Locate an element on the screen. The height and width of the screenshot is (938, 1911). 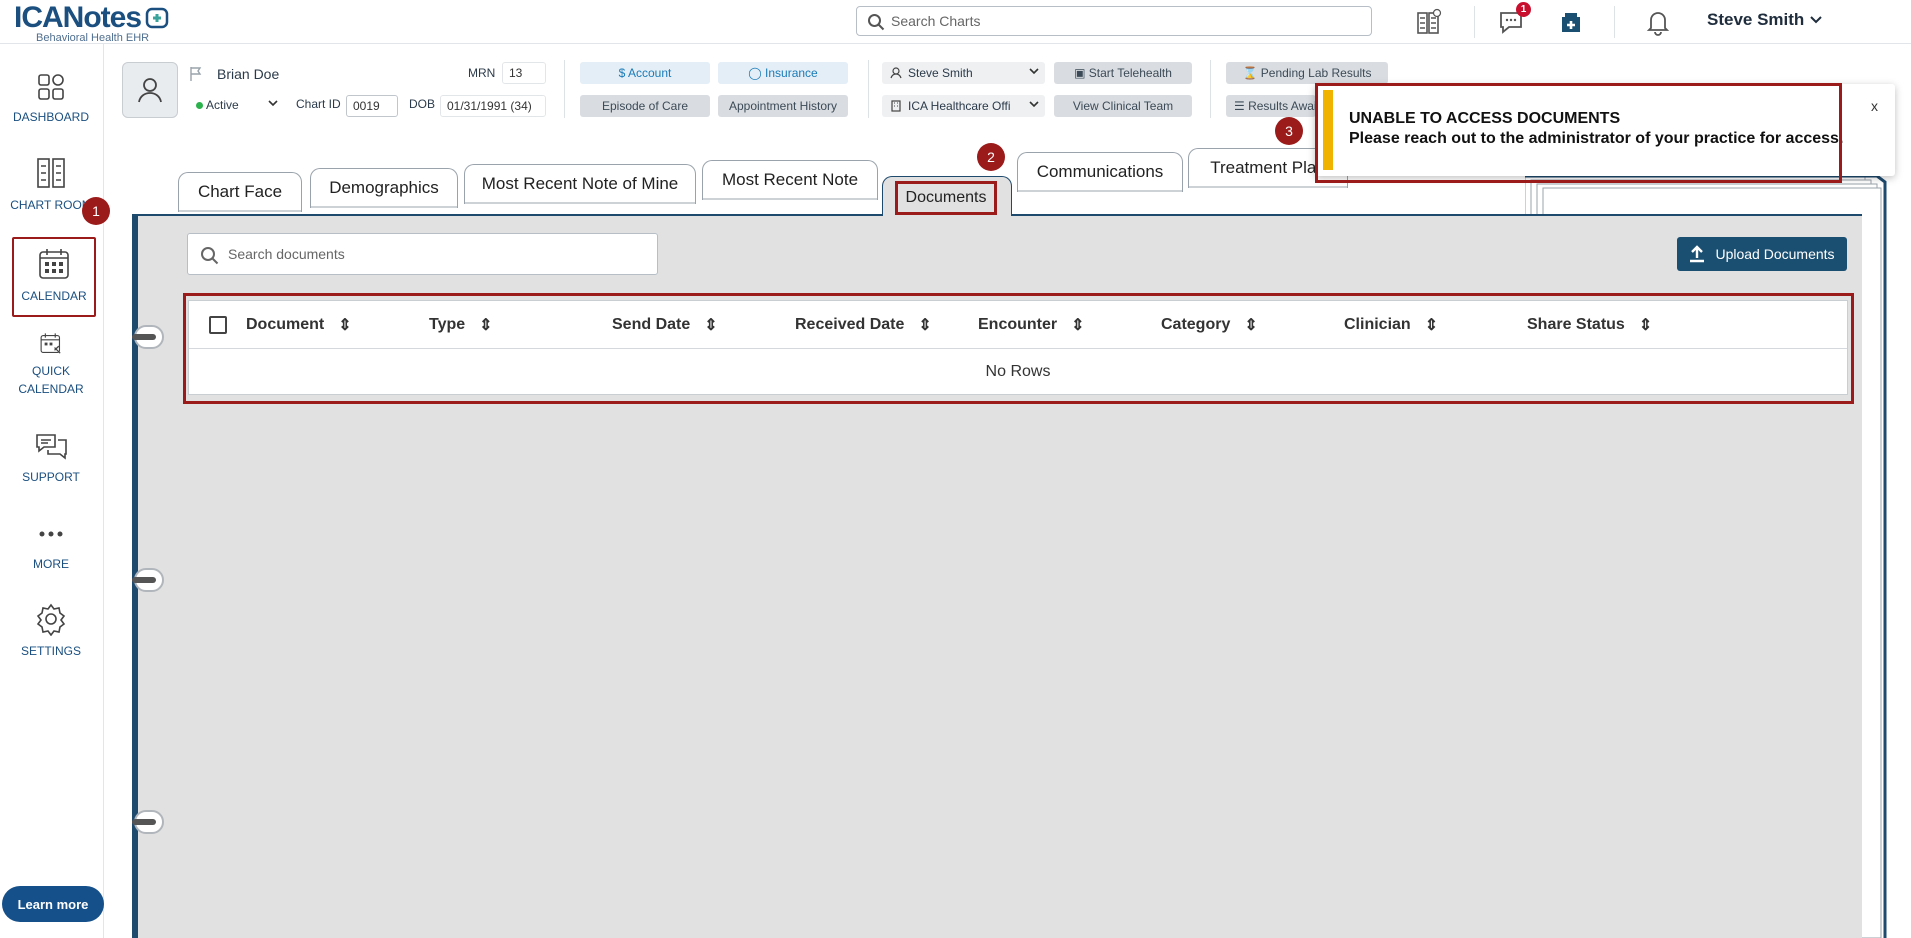
toast-highlight is located at coordinates (1578, 133).